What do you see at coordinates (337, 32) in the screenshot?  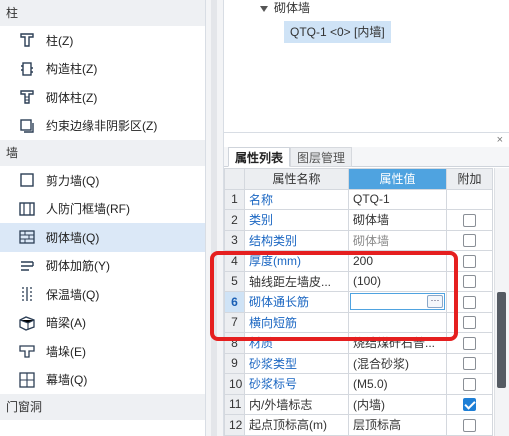 I see `tree-item-qtq-1: QTQ-1 <0> [内墙]` at bounding box center [337, 32].